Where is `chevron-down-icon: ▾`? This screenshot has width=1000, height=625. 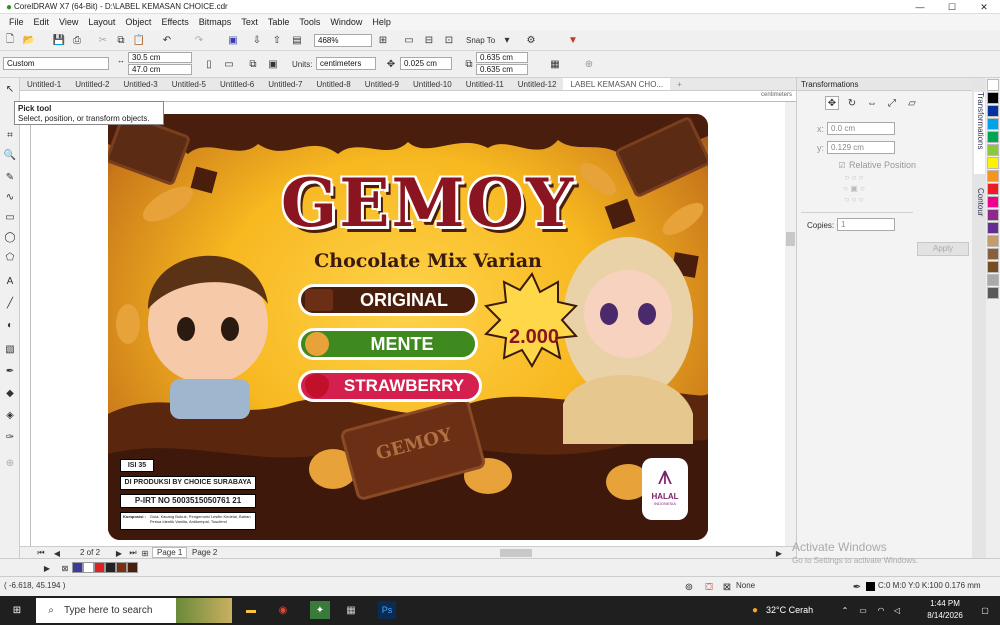
chevron-down-icon: ▾ is located at coordinates (507, 40).